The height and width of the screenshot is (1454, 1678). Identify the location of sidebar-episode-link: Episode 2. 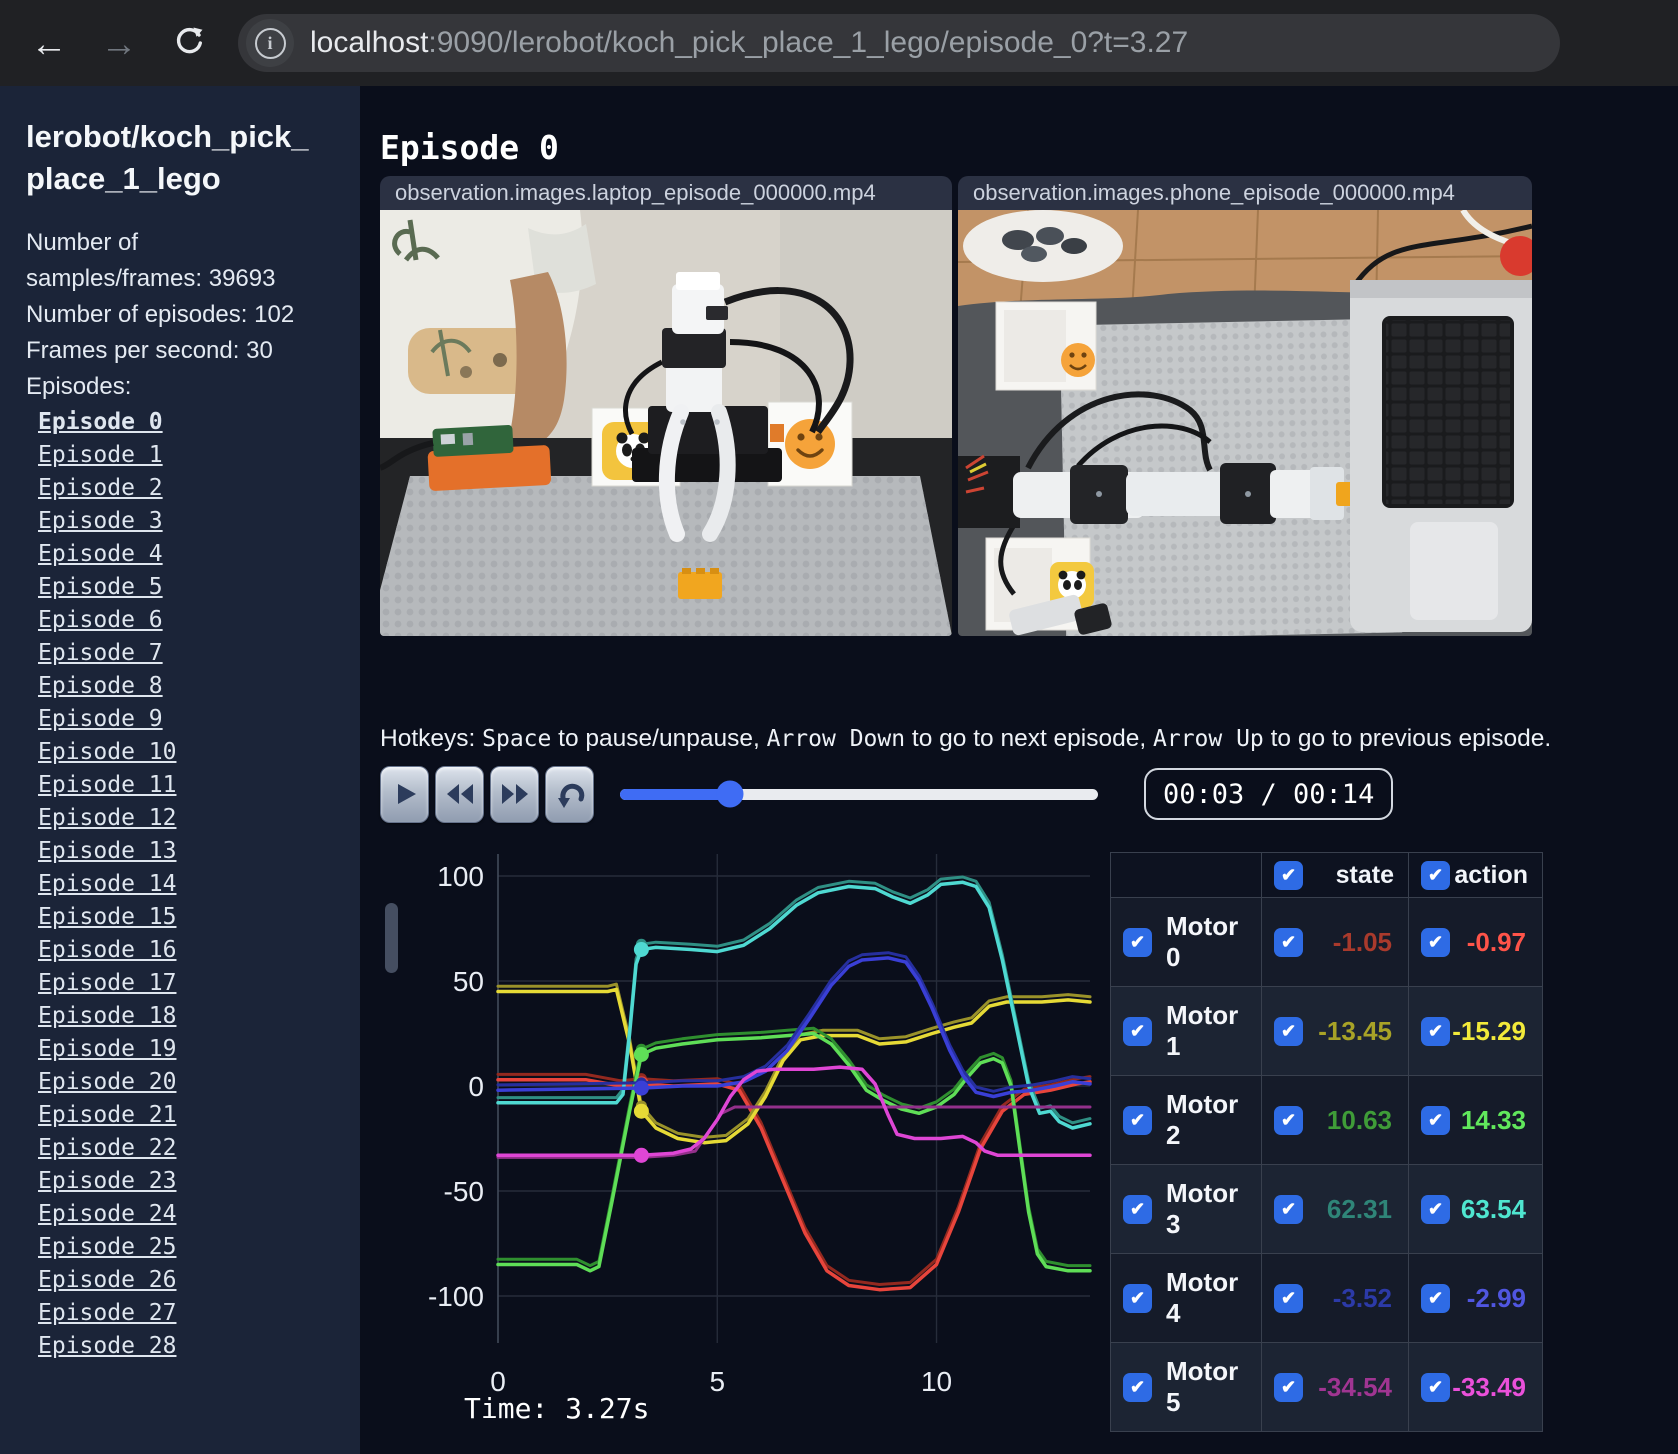
(193, 488).